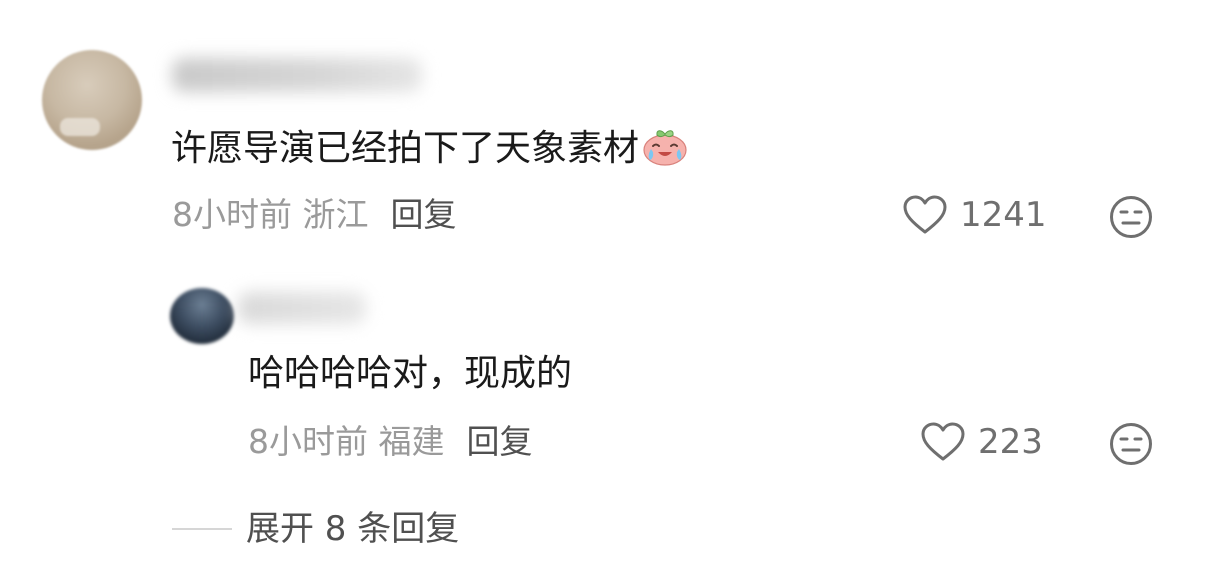 This screenshot has width=1220, height=578. I want to click on comment-meta: 8小时前 浙江 回复, so click(314, 214).